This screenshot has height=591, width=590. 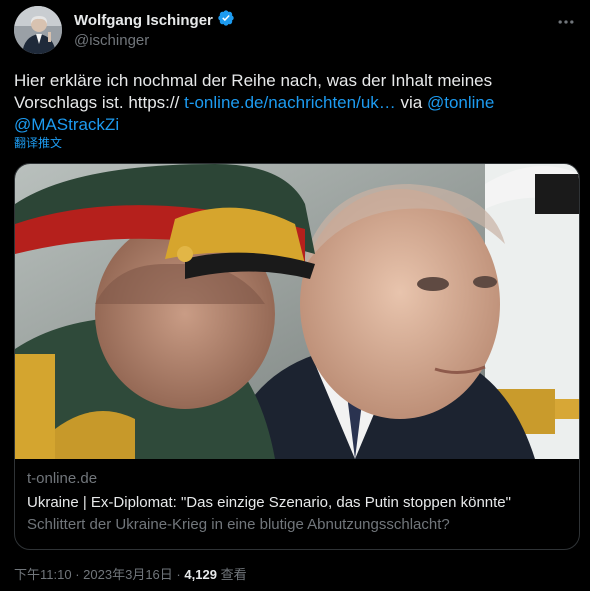 What do you see at coordinates (411, 102) in the screenshot?
I see `via-text: via` at bounding box center [411, 102].